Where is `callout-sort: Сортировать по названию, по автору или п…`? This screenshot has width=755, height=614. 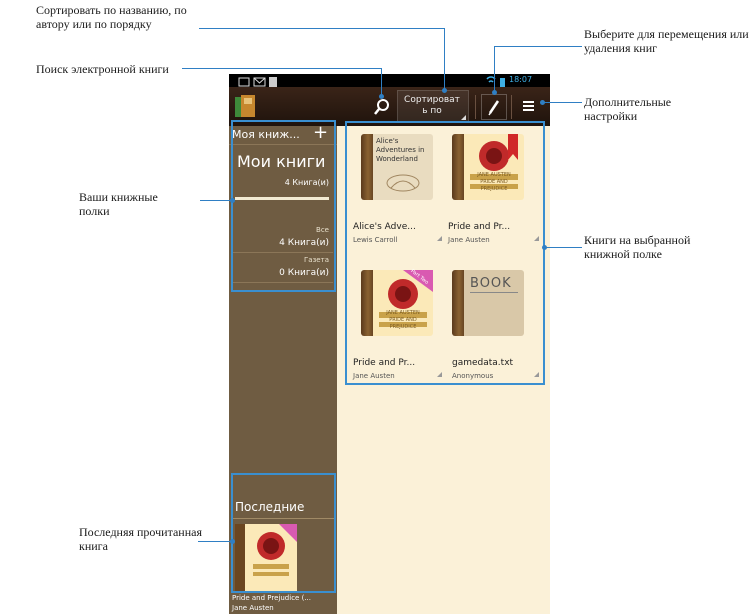 callout-sort: Сортировать по названию, по автору или п… is located at coordinates (111, 17).